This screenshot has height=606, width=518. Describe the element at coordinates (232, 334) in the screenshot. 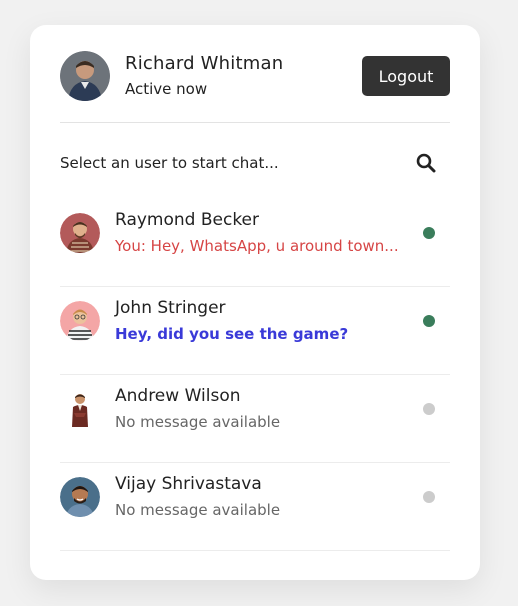

I see `last-message: Hey, did you see the game?` at that location.